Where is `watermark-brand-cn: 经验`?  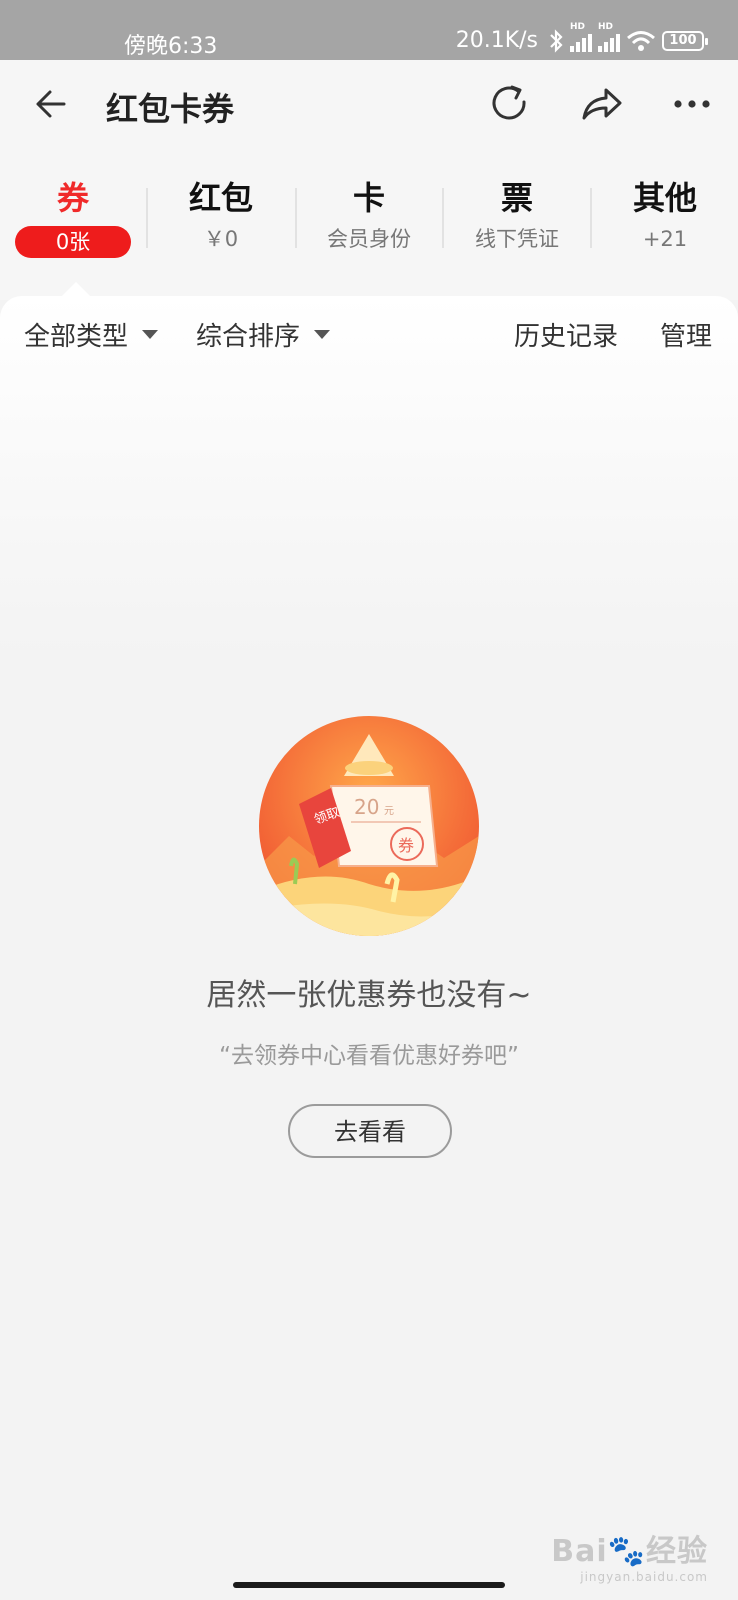
watermark-brand-cn: 经验 is located at coordinates (677, 1551).